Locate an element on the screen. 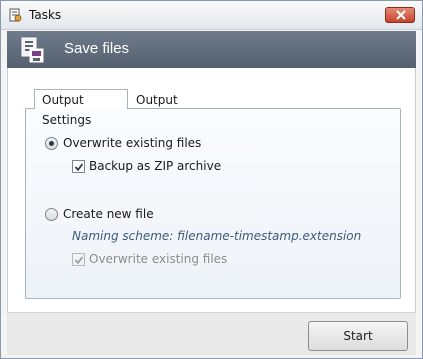 The image size is (423, 359). start-button: Start is located at coordinates (358, 336).